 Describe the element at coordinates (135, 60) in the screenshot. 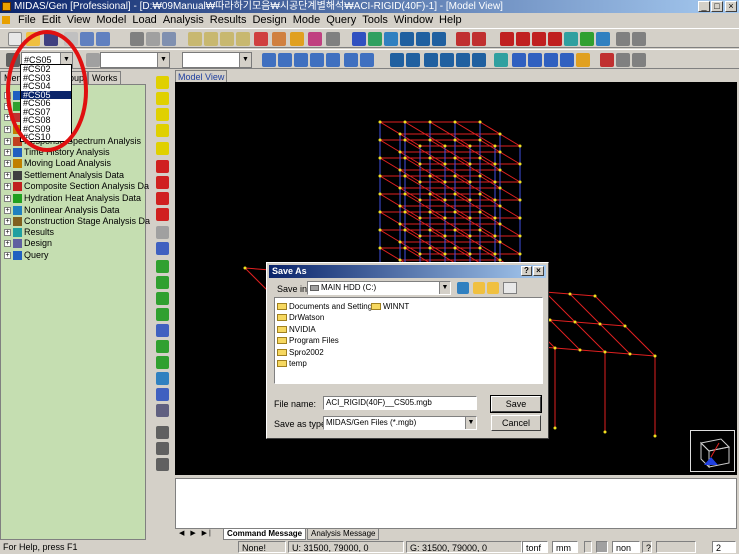

I see `load-case-combo: ▼` at that location.